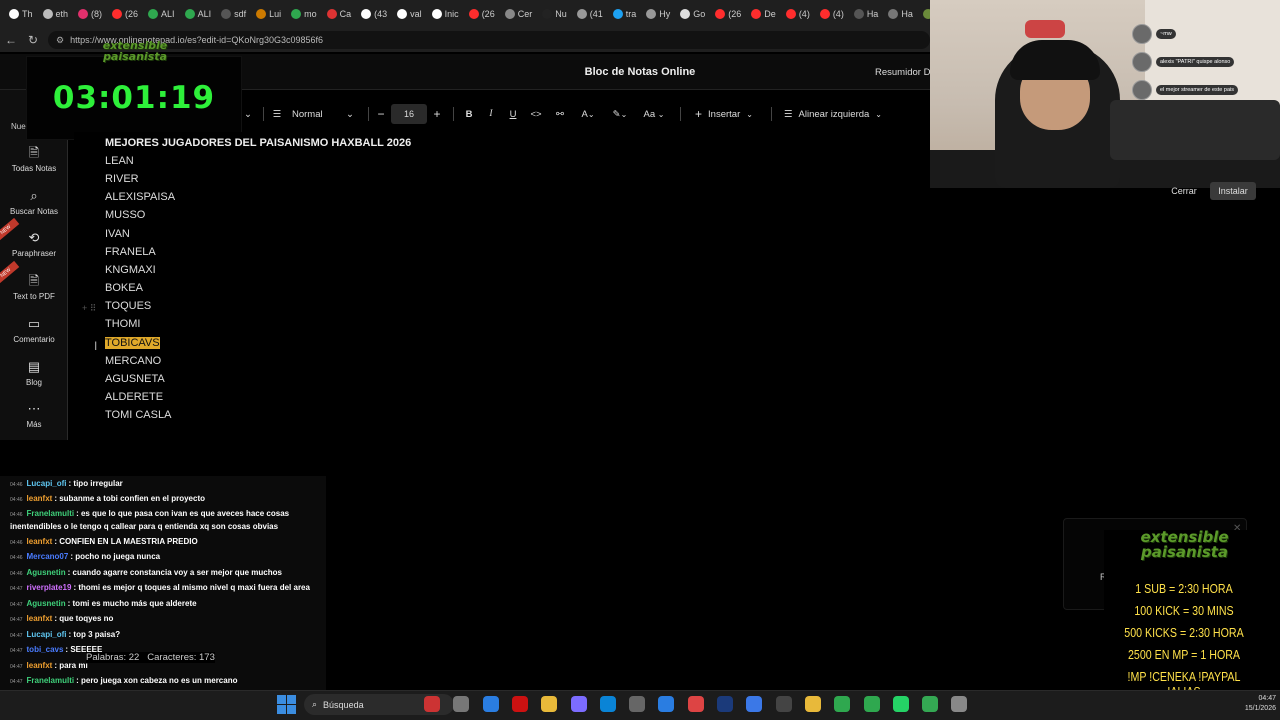 The height and width of the screenshot is (720, 1280). I want to click on start-button, so click(286, 704).